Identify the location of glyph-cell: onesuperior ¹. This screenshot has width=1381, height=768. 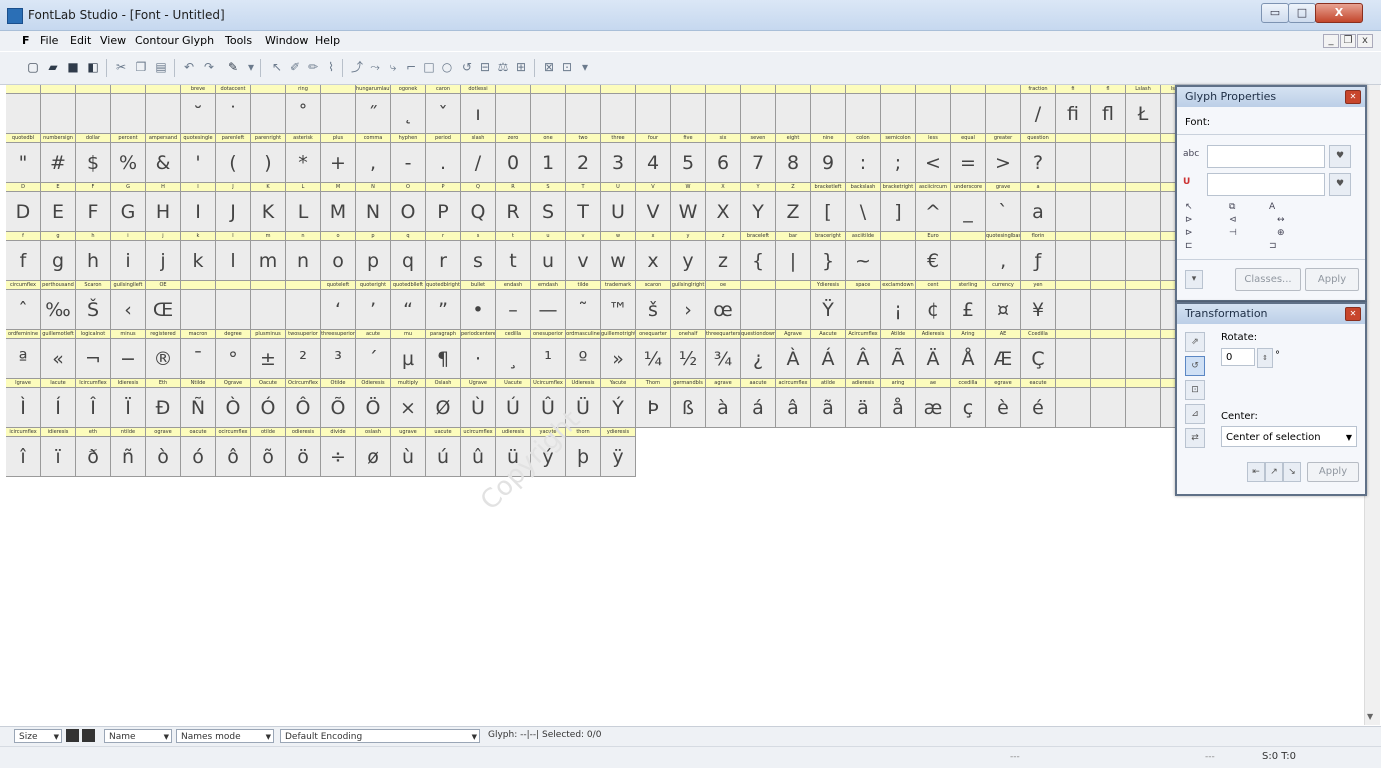
(548, 354).